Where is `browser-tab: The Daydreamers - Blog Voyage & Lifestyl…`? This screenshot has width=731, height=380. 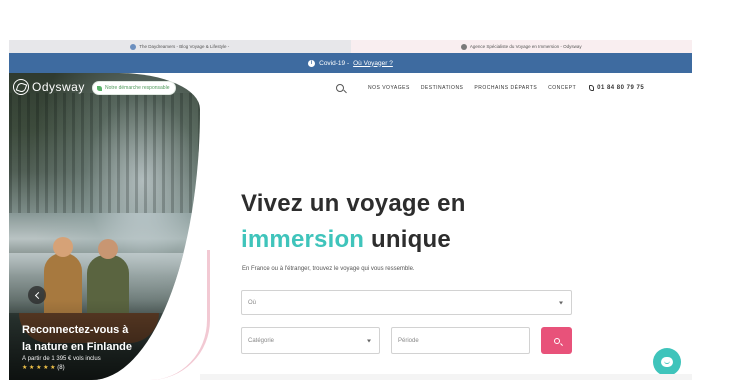
browser-tab: The Daydreamers - Blog Voyage & Lifestyl… is located at coordinates (180, 46).